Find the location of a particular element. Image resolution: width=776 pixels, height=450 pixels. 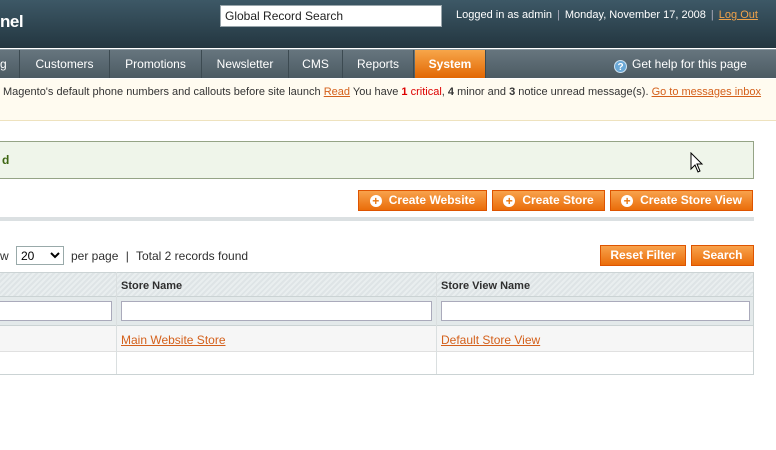

per-page-select: 20 is located at coordinates (40, 255).